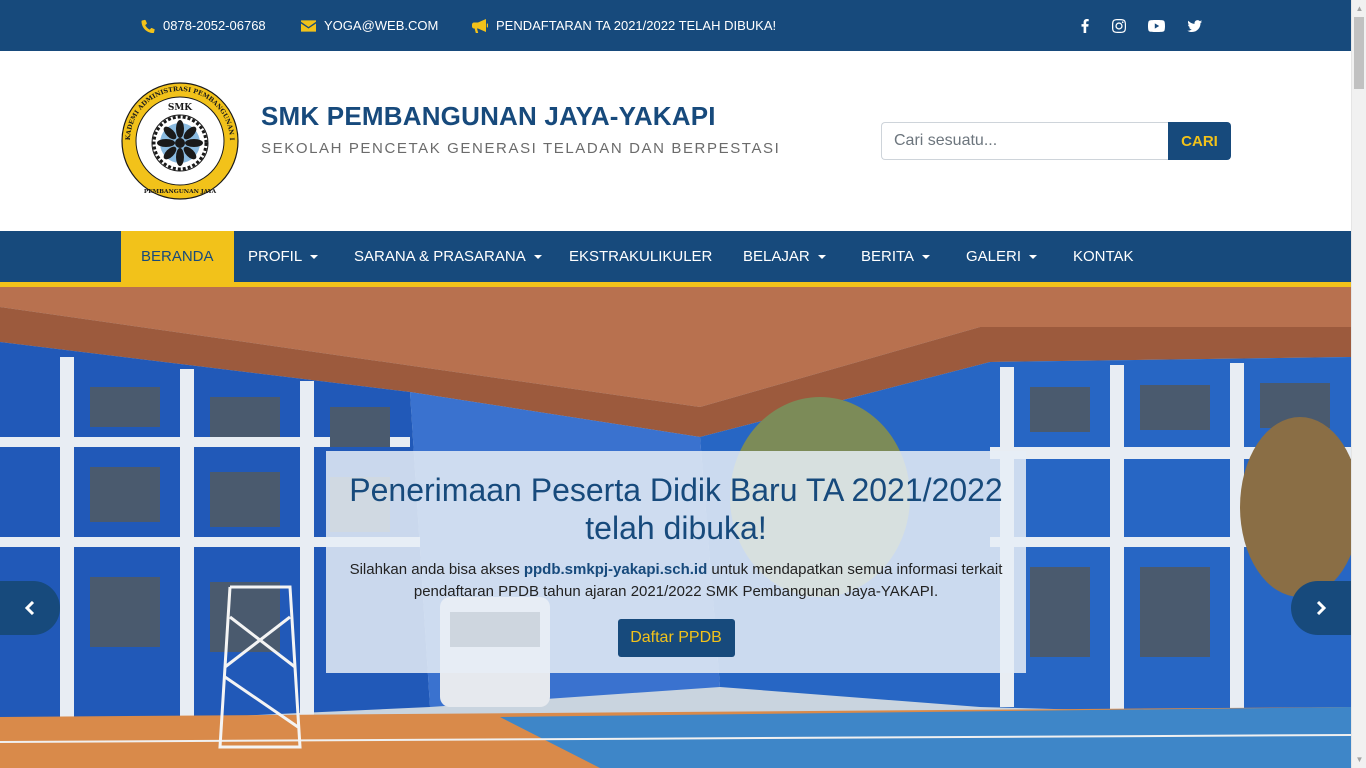 The height and width of the screenshot is (768, 1366). I want to click on envelope-icon, so click(308, 25).